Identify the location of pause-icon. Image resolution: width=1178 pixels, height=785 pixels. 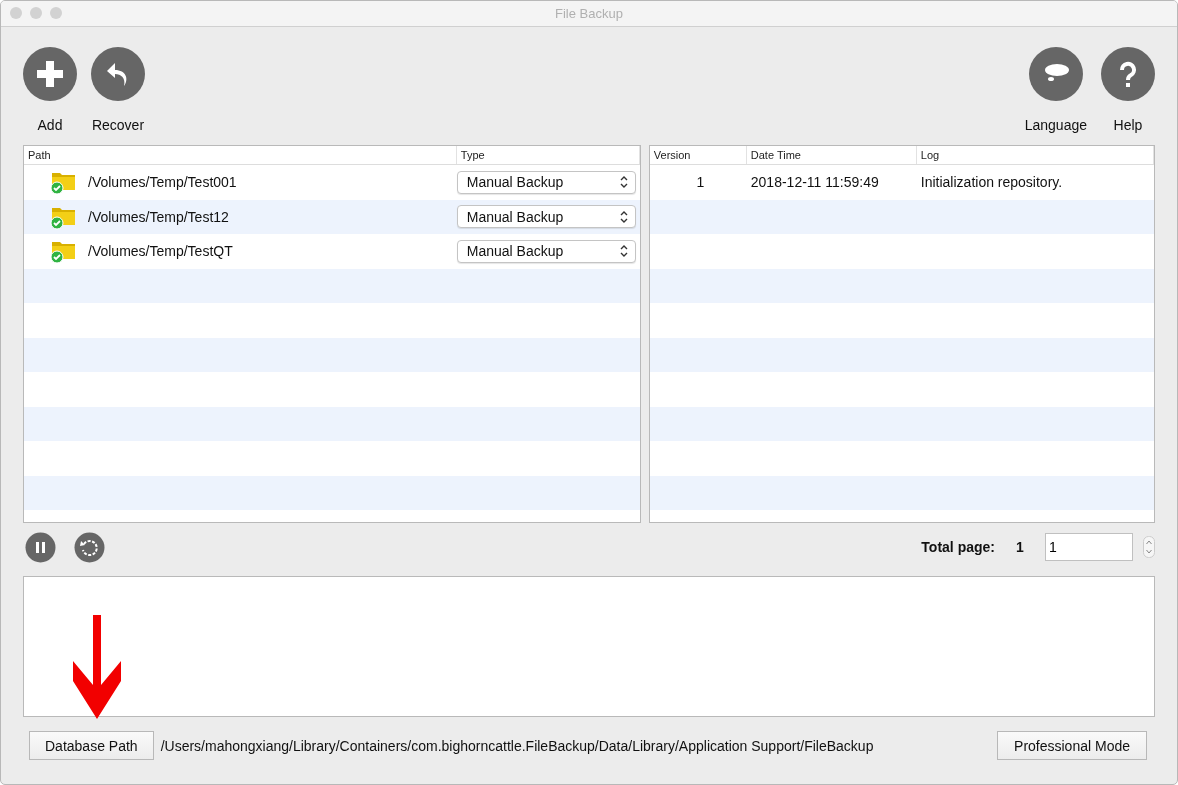
(40, 547).